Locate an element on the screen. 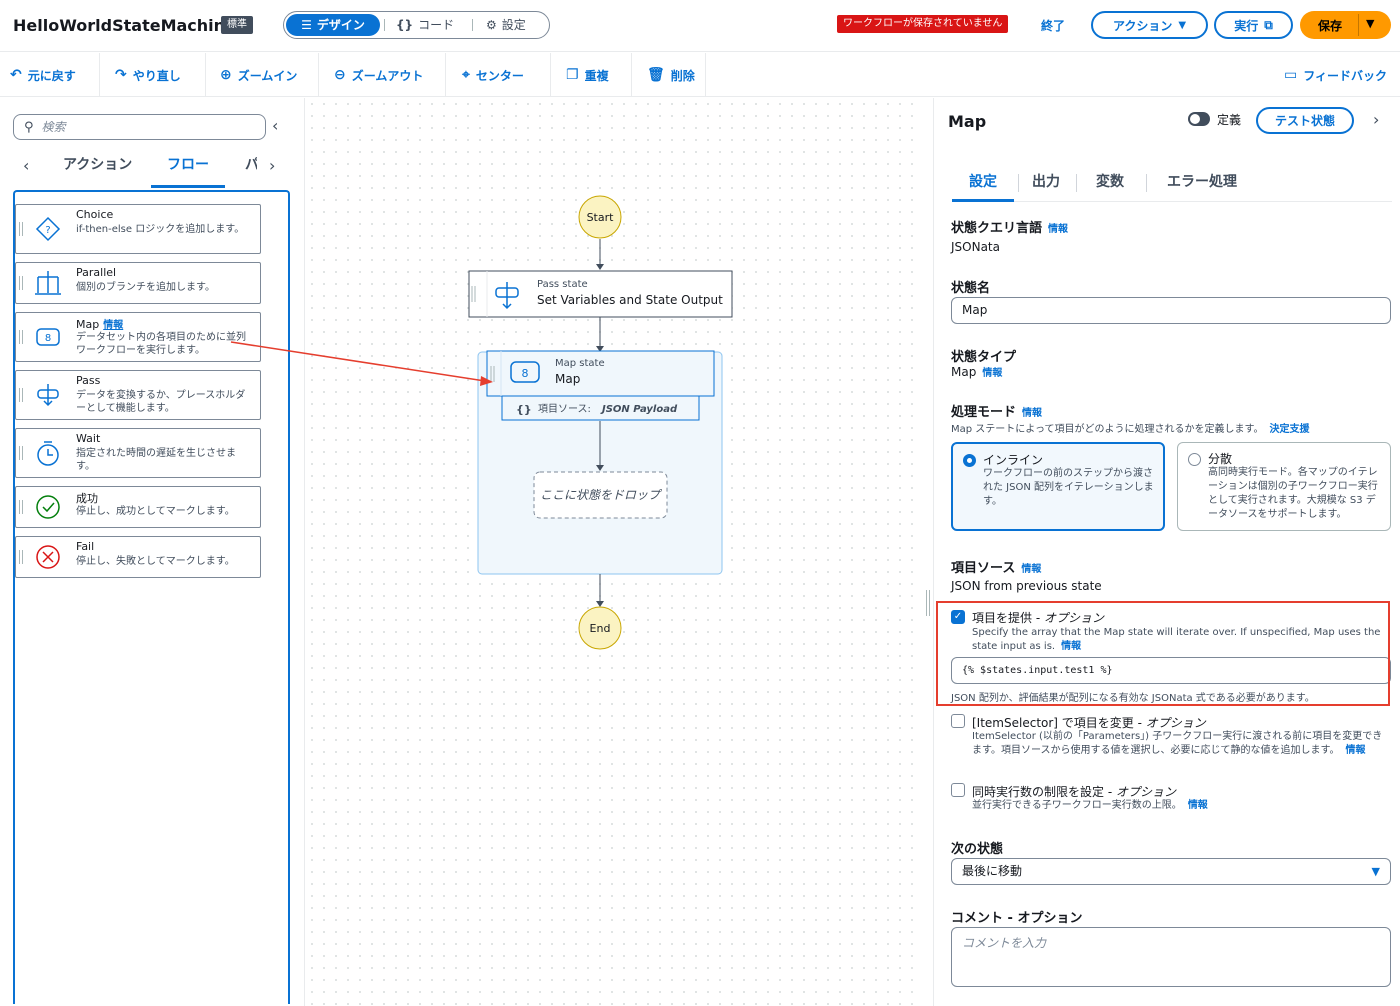  map-state-type: Map state is located at coordinates (580, 363).